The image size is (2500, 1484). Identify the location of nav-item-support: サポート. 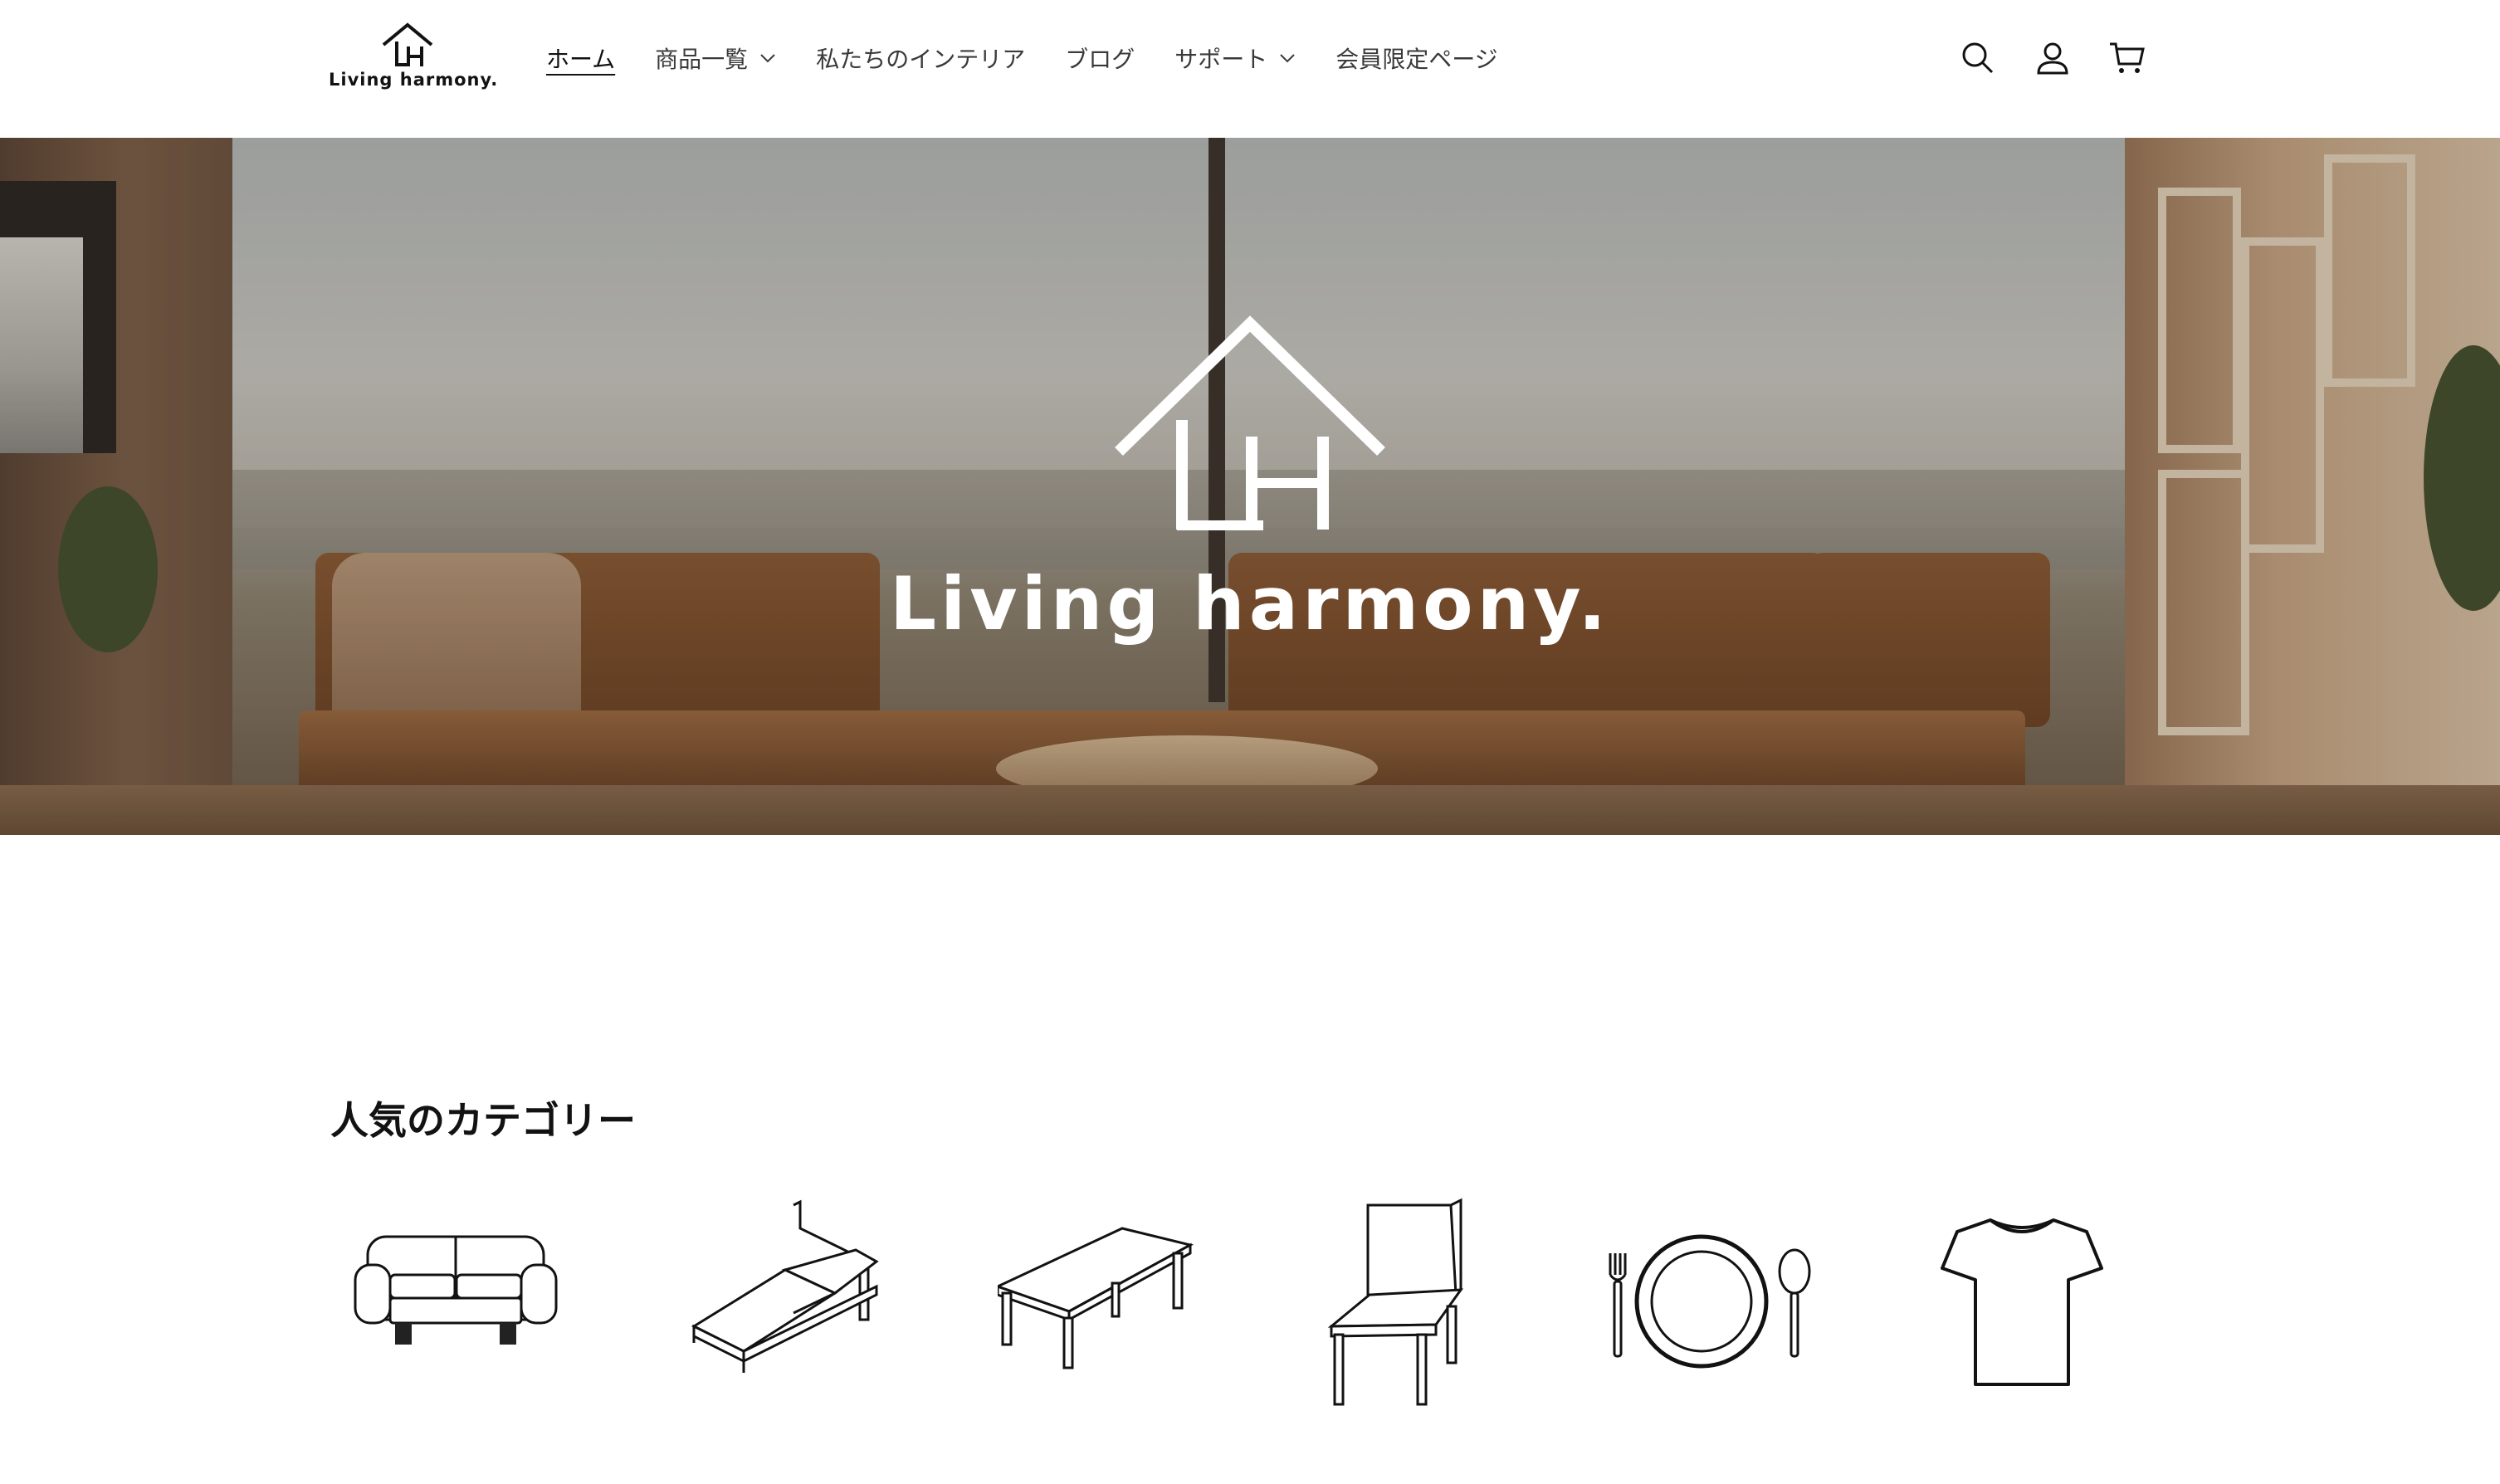
(1235, 58).